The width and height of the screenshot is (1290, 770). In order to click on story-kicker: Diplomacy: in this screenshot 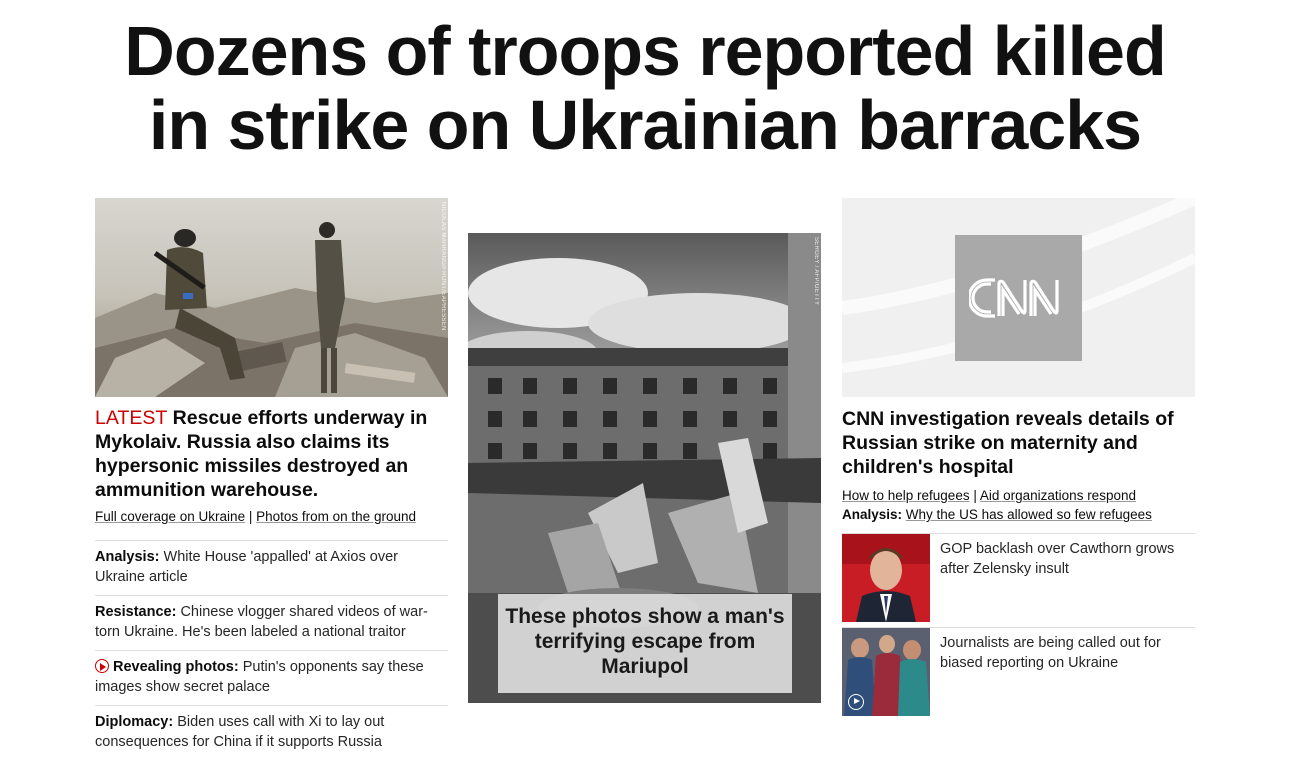, I will do `click(134, 722)`.